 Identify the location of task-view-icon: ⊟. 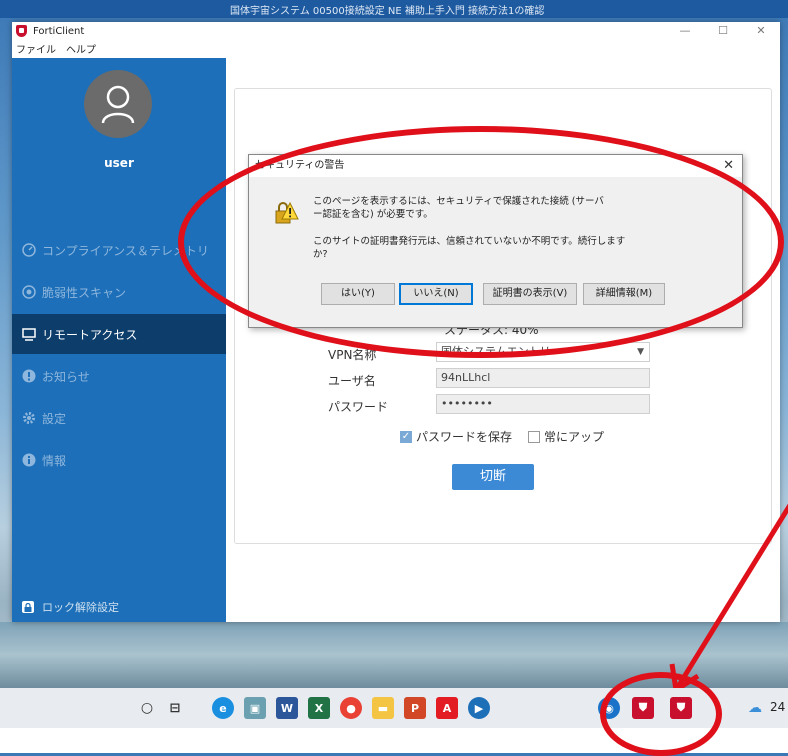
(175, 708).